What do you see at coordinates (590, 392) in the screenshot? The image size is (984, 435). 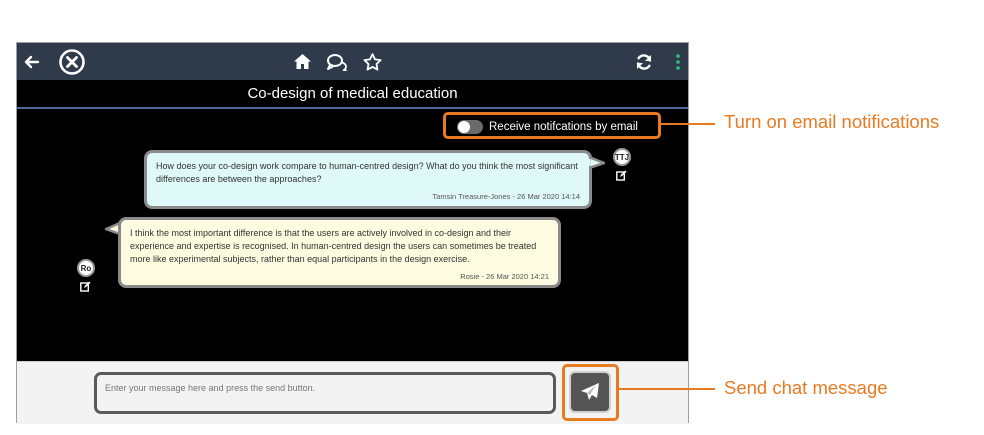 I see `send-highlight-box` at bounding box center [590, 392].